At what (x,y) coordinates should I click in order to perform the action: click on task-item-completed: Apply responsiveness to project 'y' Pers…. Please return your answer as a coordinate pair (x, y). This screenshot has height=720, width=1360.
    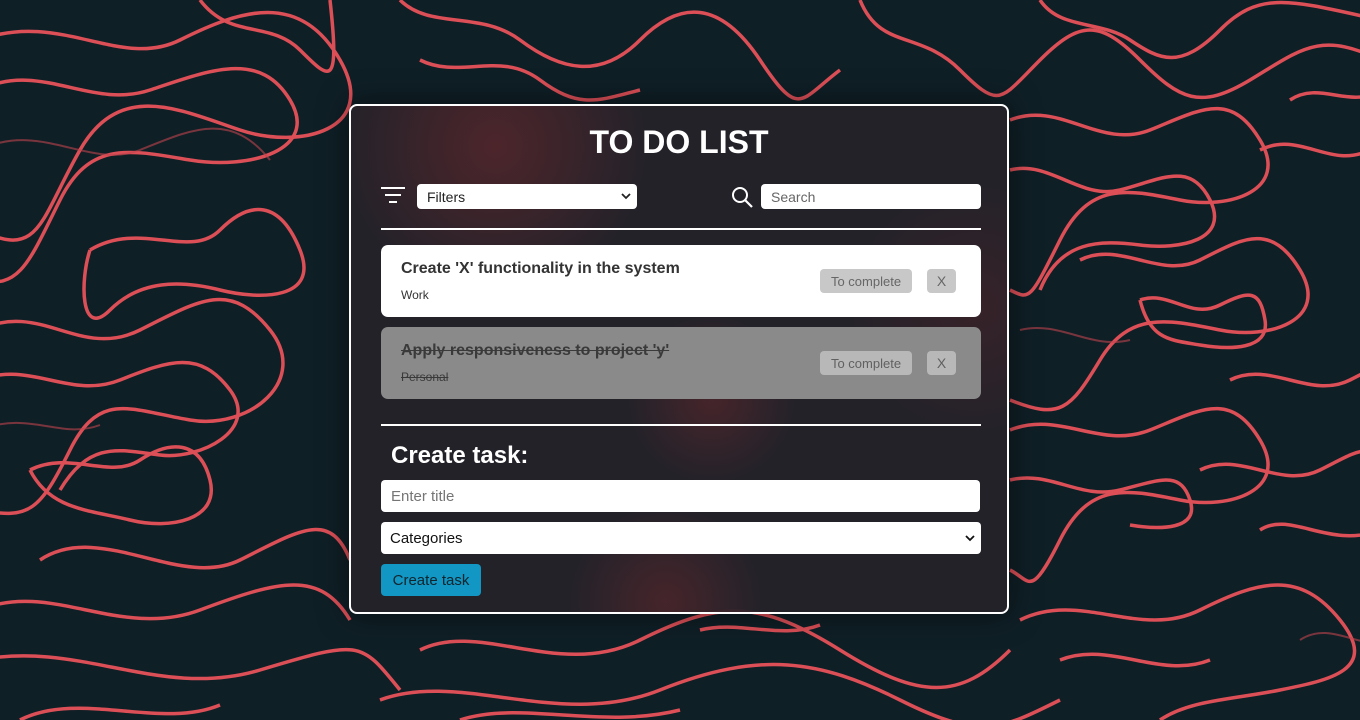
    Looking at the image, I should click on (681, 363).